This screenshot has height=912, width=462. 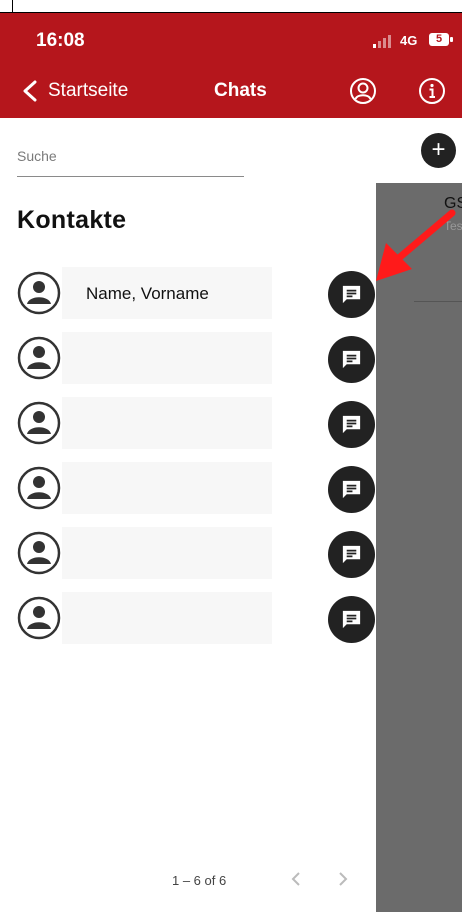 What do you see at coordinates (363, 91) in the screenshot?
I see `user-circle-icon` at bounding box center [363, 91].